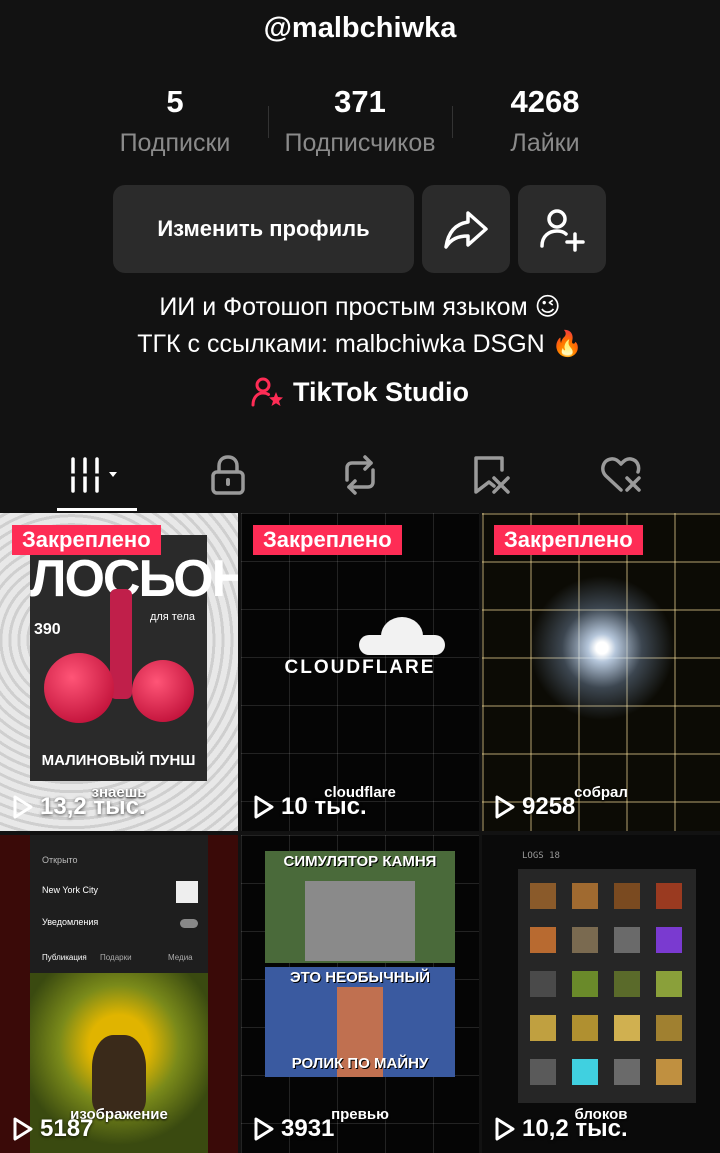  What do you see at coordinates (360, 921) in the screenshot?
I see `stone-figure` at bounding box center [360, 921].